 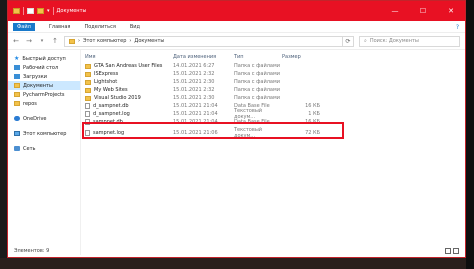 I want to click on column-header-date: Дата изменения, so click(x=203, y=57).